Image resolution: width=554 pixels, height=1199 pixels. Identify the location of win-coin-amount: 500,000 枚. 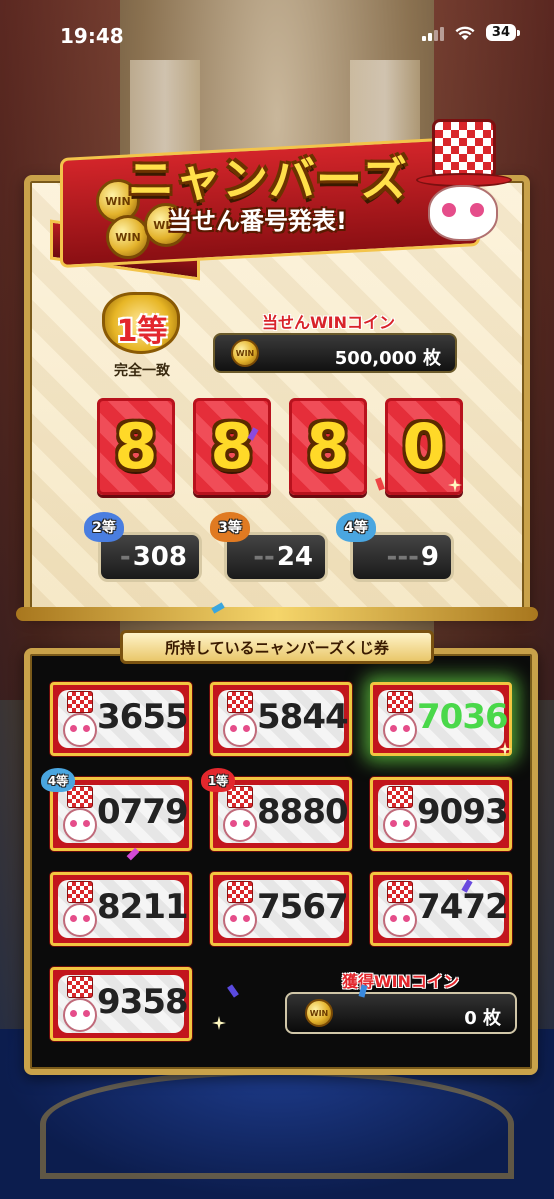
(387, 358).